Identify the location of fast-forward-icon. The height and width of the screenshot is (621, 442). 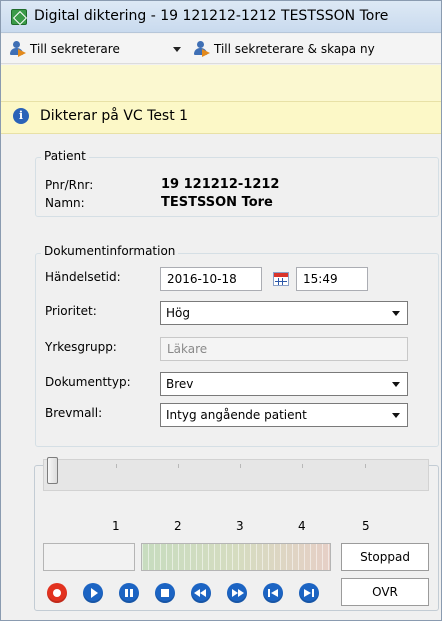
(237, 593).